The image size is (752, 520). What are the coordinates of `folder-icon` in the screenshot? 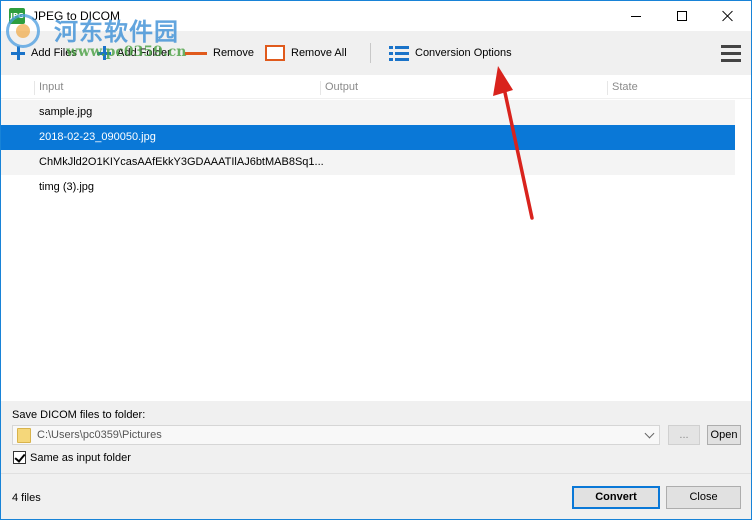 It's located at (24, 435).